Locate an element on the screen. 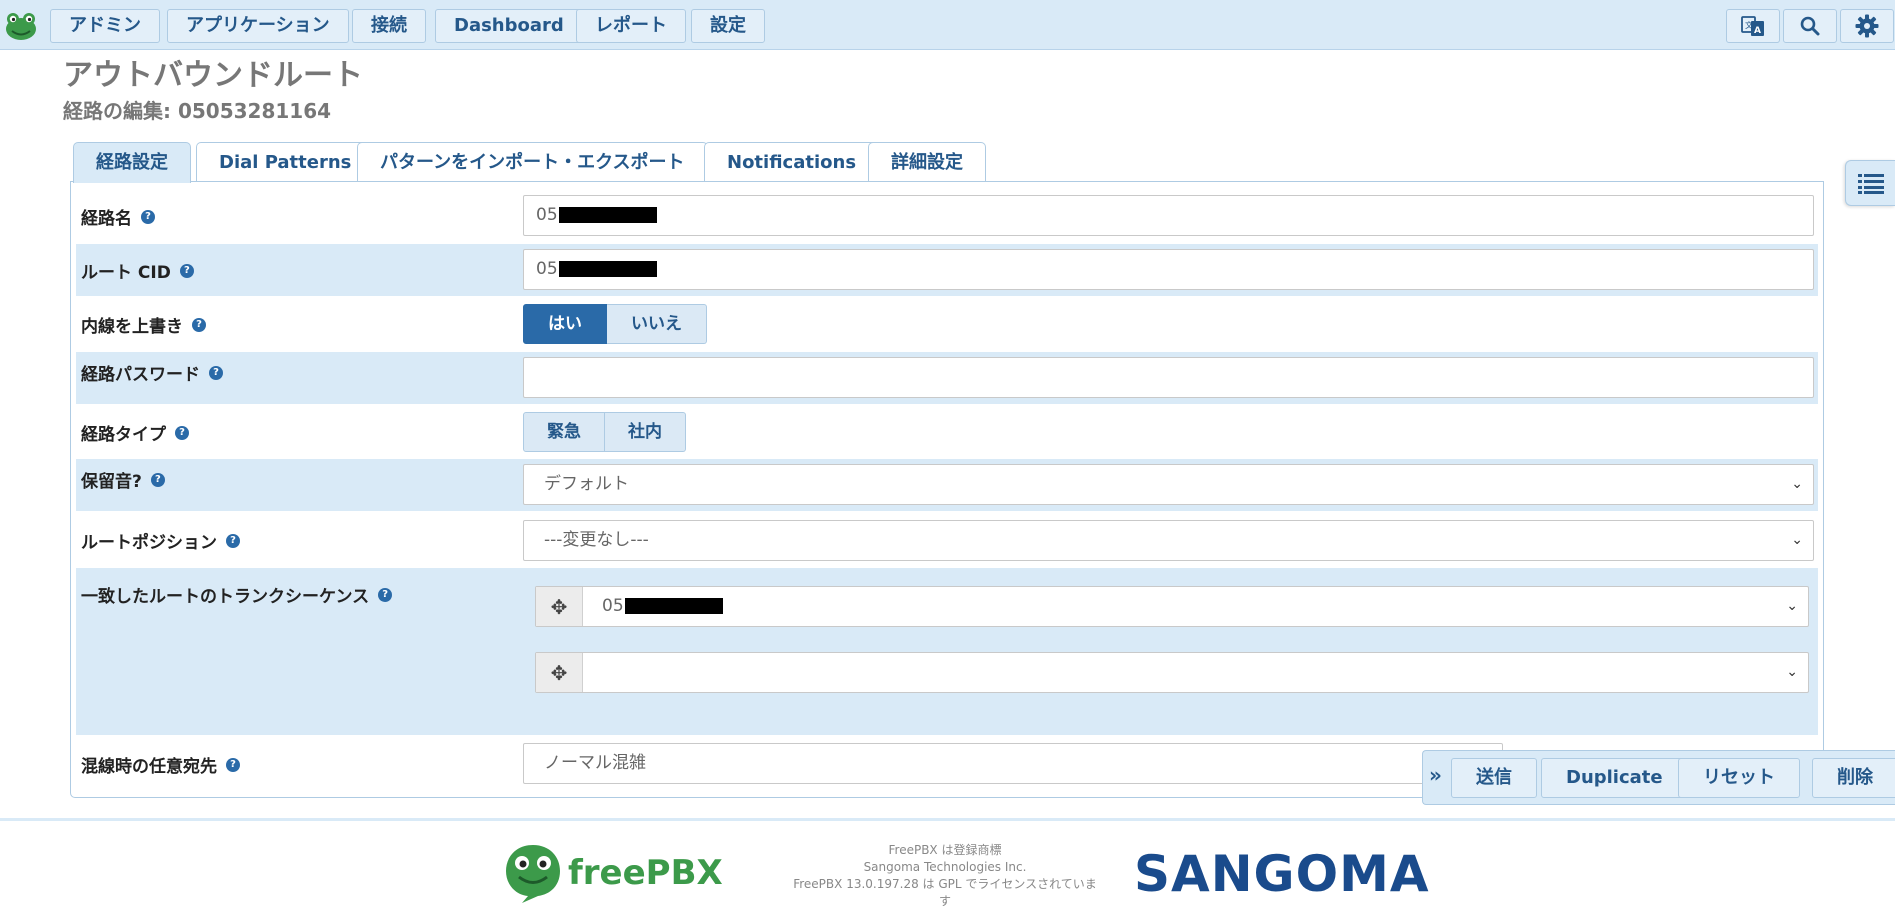 This screenshot has width=1895, height=910. row-route-name: 経路名? 05 is located at coordinates (947, 216).